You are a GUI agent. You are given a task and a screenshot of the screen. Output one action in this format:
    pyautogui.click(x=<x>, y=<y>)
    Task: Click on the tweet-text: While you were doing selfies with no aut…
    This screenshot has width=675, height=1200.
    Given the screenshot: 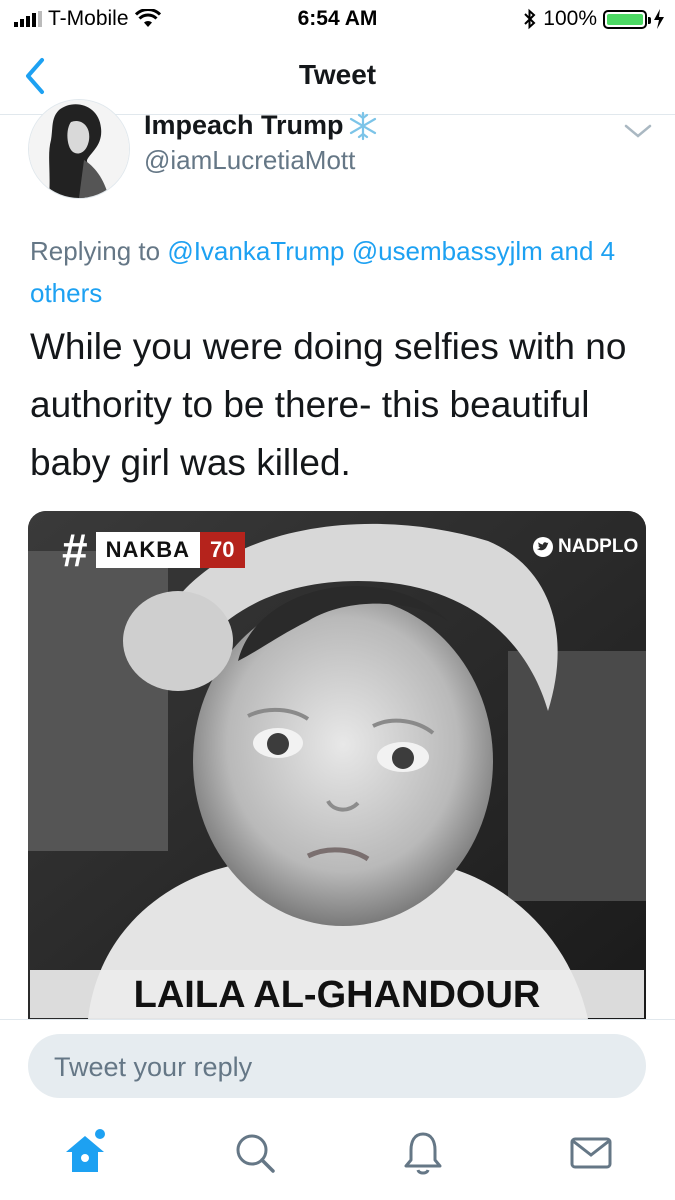 What is the action you would take?
    pyautogui.click(x=328, y=404)
    